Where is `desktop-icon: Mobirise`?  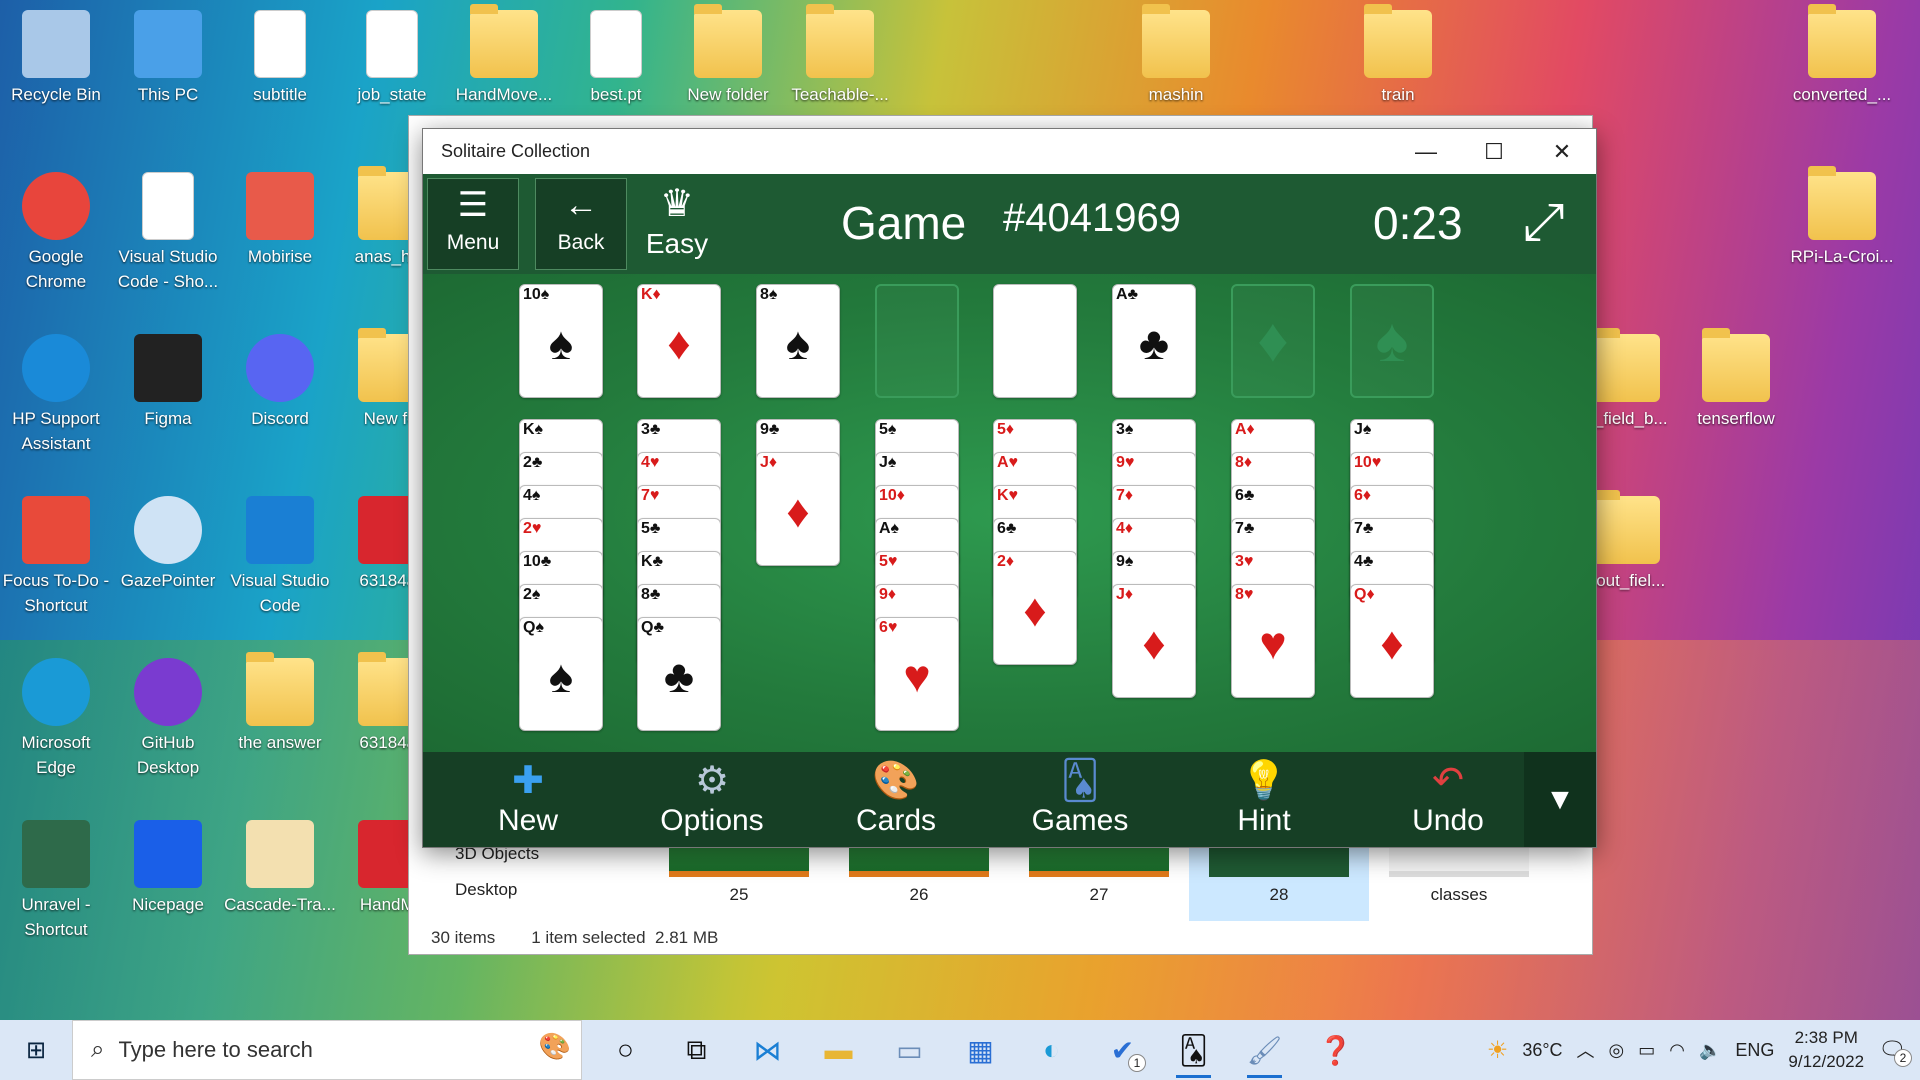 desktop-icon: Mobirise is located at coordinates (280, 220).